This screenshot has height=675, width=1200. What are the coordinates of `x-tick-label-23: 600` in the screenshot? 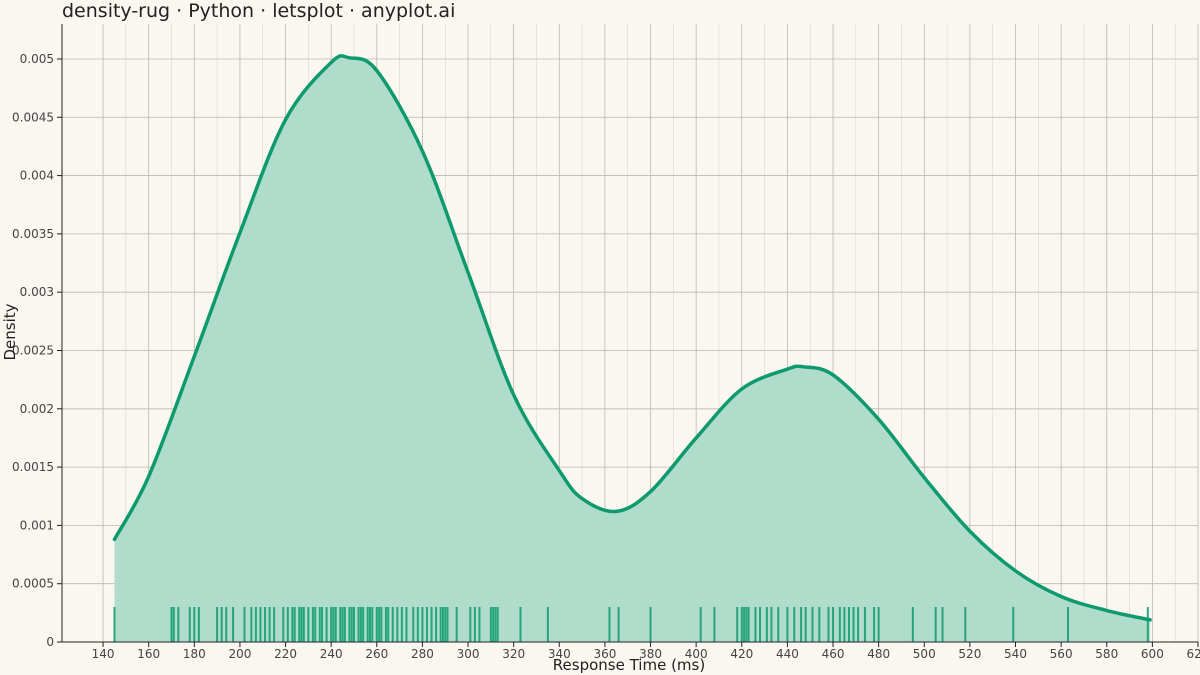 It's located at (1152, 654).